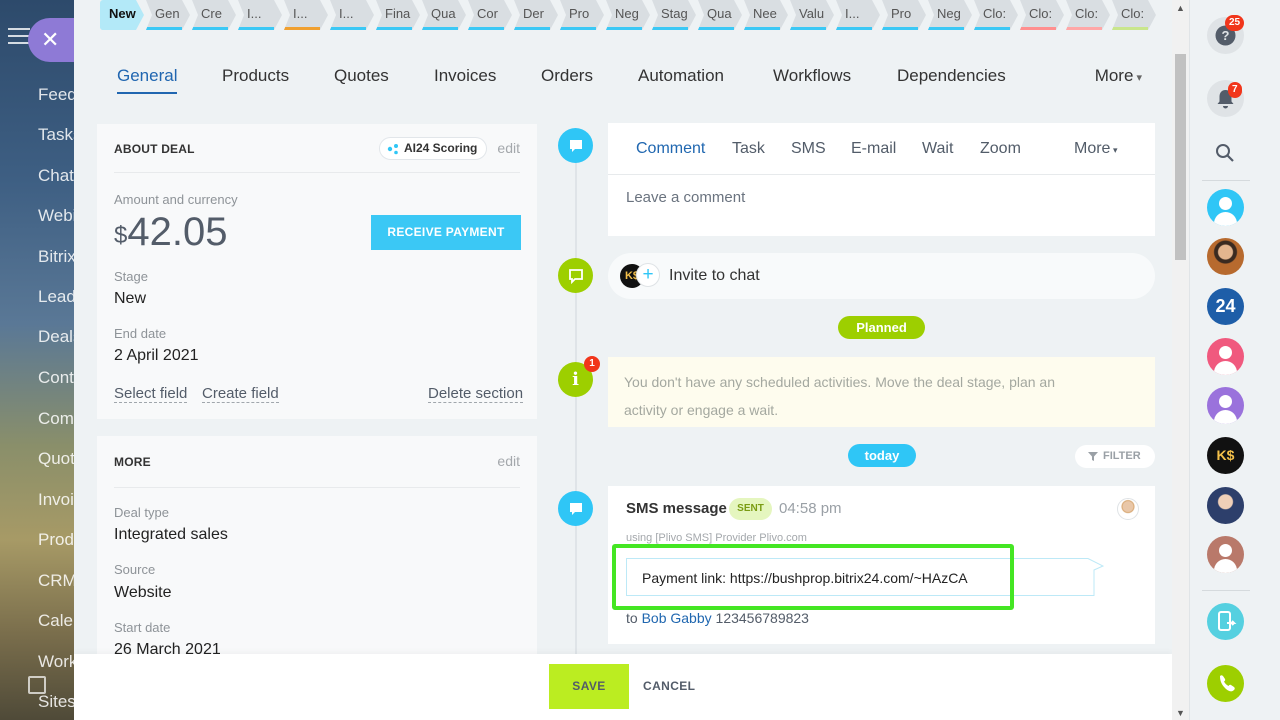  I want to click on left-menu-item: Calendar, so click(56, 621).